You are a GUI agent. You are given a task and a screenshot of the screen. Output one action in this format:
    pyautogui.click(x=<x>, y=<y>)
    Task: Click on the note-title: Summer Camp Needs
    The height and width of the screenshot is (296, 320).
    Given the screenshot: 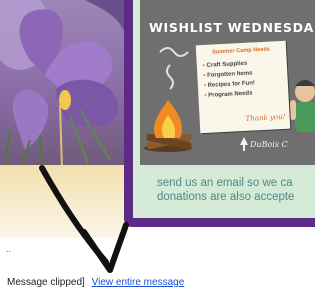 What is the action you would take?
    pyautogui.click(x=241, y=51)
    